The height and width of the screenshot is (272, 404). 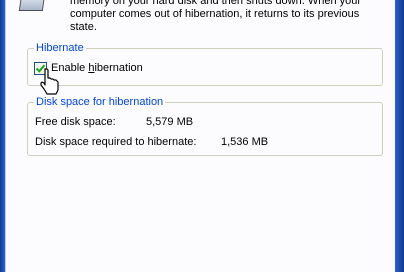 I want to click on free-disk-space-label: Free disk space:, so click(x=75, y=122).